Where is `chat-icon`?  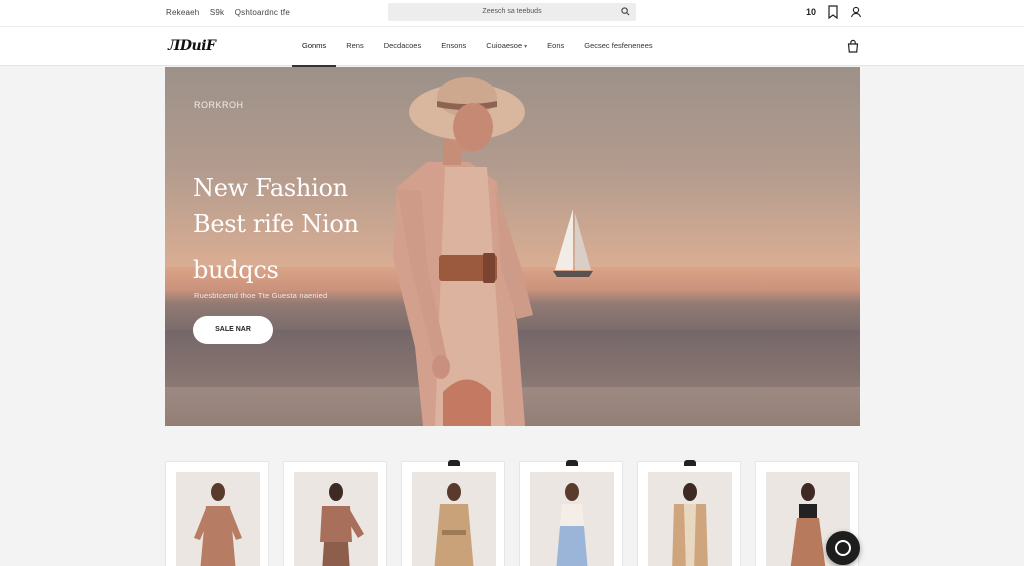
chat-icon is located at coordinates (843, 548).